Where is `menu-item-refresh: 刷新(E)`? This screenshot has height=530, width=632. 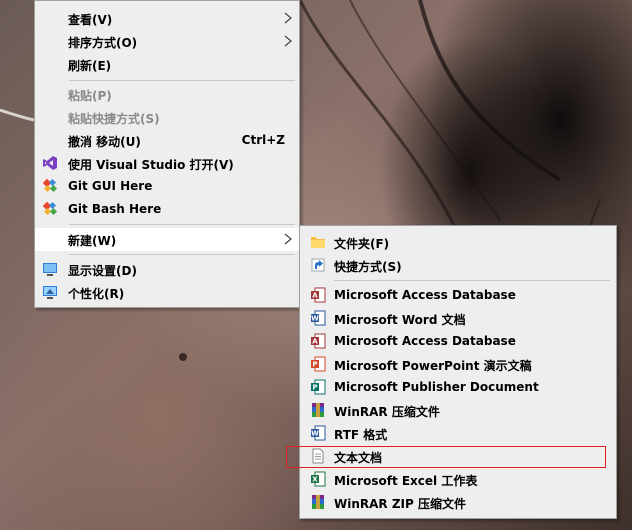 menu-item-refresh: 刷新(E) is located at coordinates (167, 64).